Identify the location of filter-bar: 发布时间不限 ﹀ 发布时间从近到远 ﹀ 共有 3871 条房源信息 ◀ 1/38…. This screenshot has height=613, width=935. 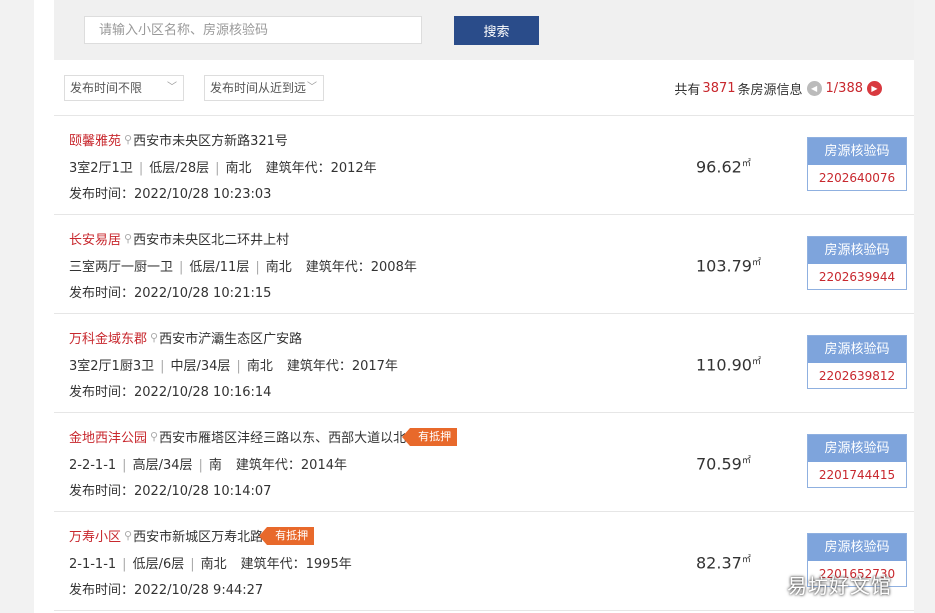
(484, 88).